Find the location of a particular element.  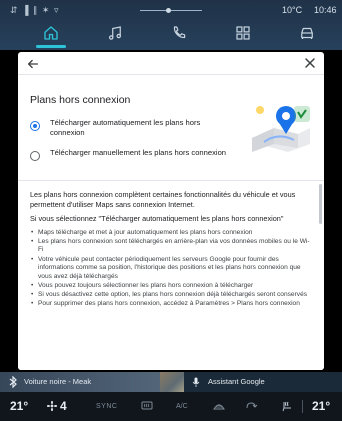

header-divider is located at coordinates (171, 74).